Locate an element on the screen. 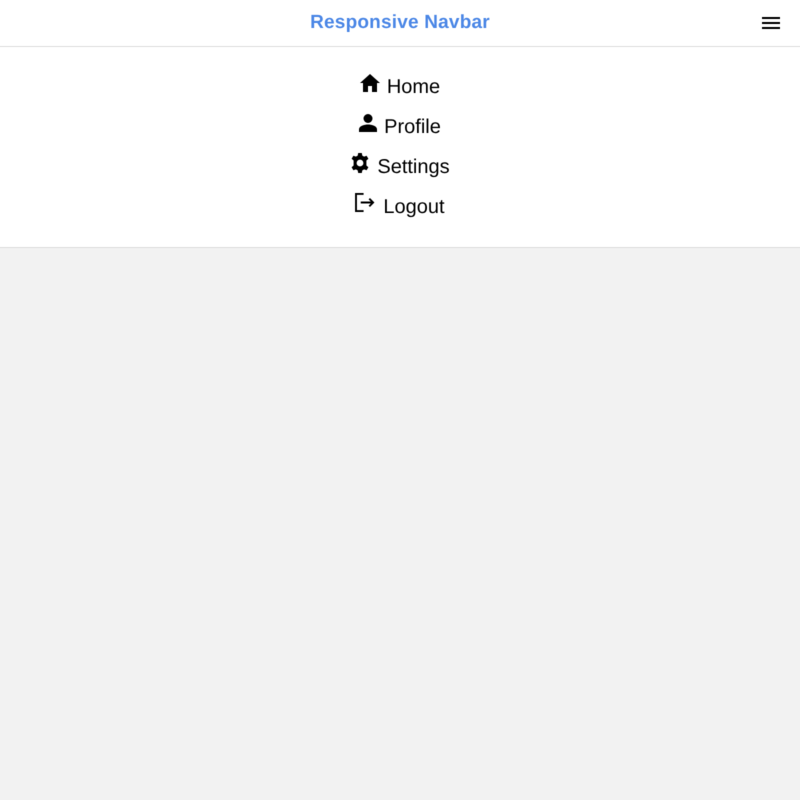  logout-icon is located at coordinates (365, 202).